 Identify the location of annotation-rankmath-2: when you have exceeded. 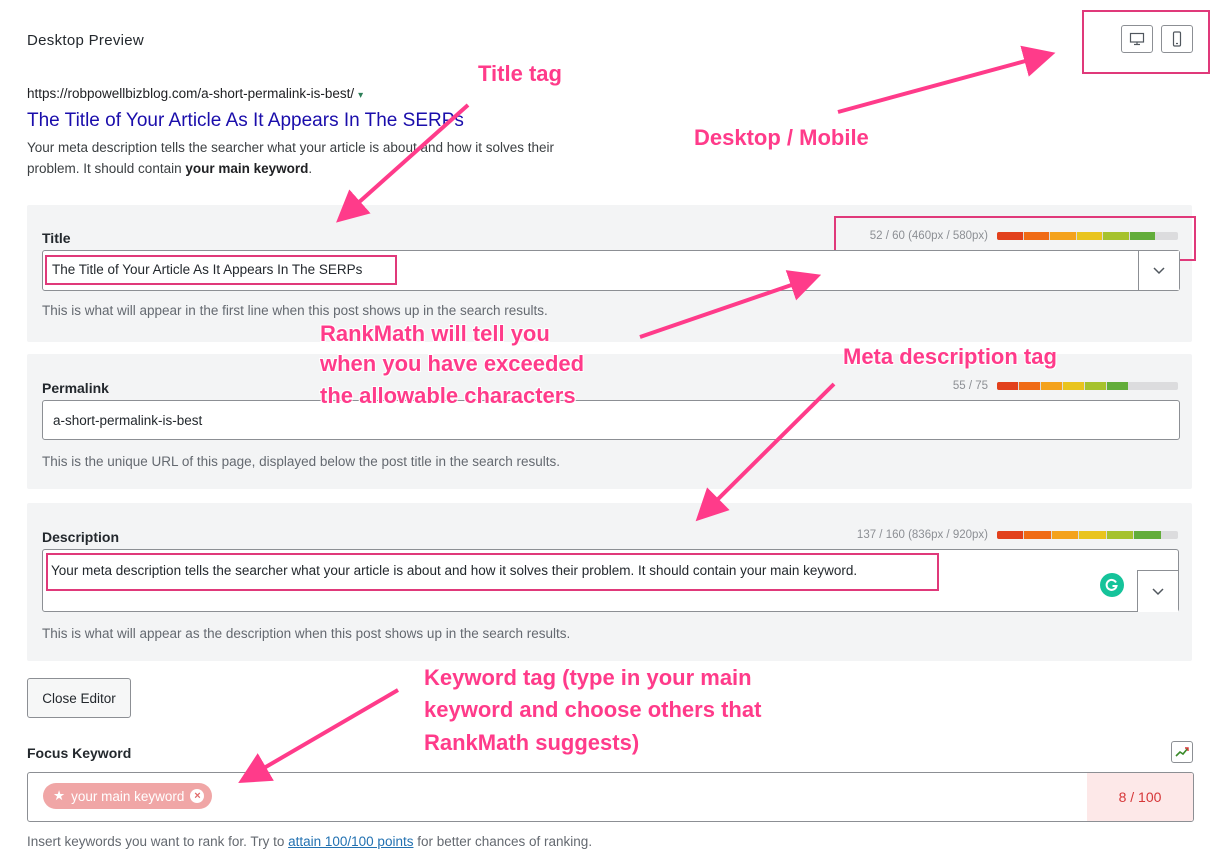
(452, 363).